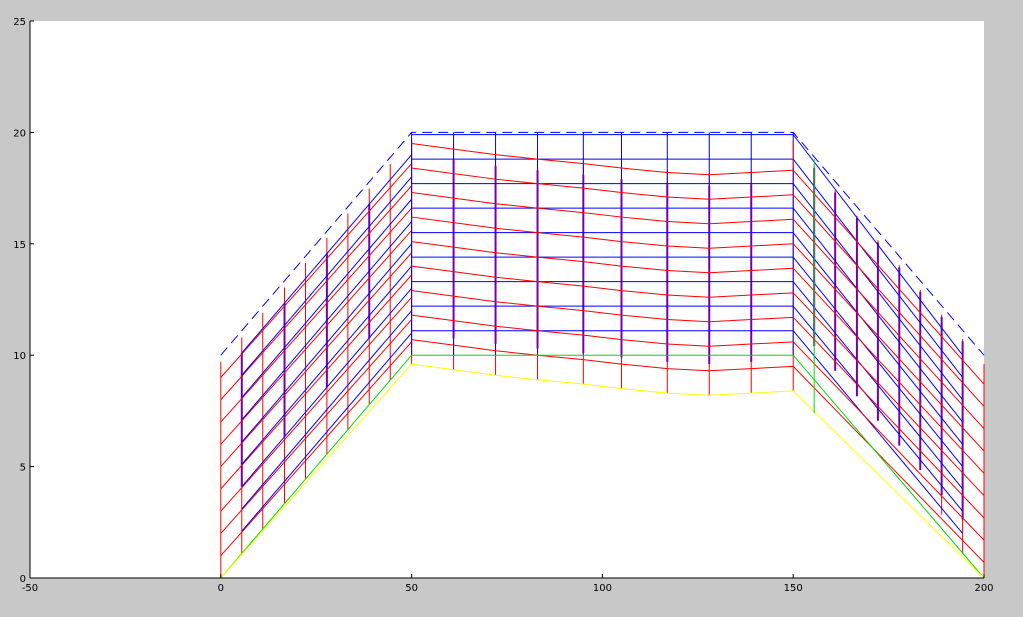 The image size is (1023, 617). What do you see at coordinates (19, 245) in the screenshot?
I see `y-tick-label: 15` at bounding box center [19, 245].